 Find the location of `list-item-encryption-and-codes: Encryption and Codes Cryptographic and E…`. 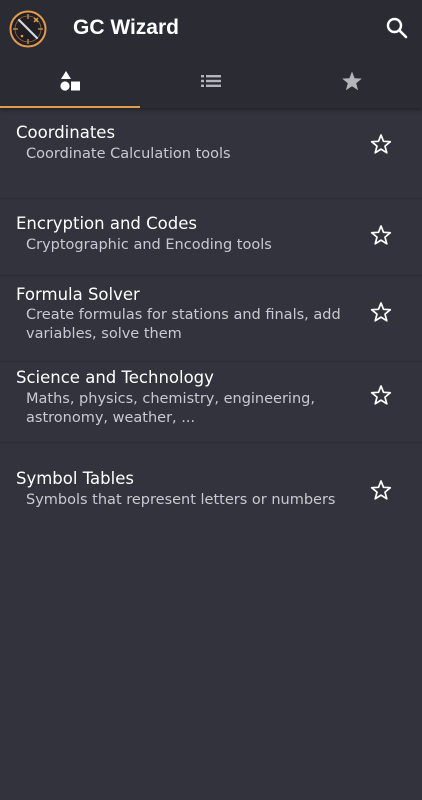

list-item-encryption-and-codes: Encryption and Codes Cryptographic and E… is located at coordinates (211, 237).